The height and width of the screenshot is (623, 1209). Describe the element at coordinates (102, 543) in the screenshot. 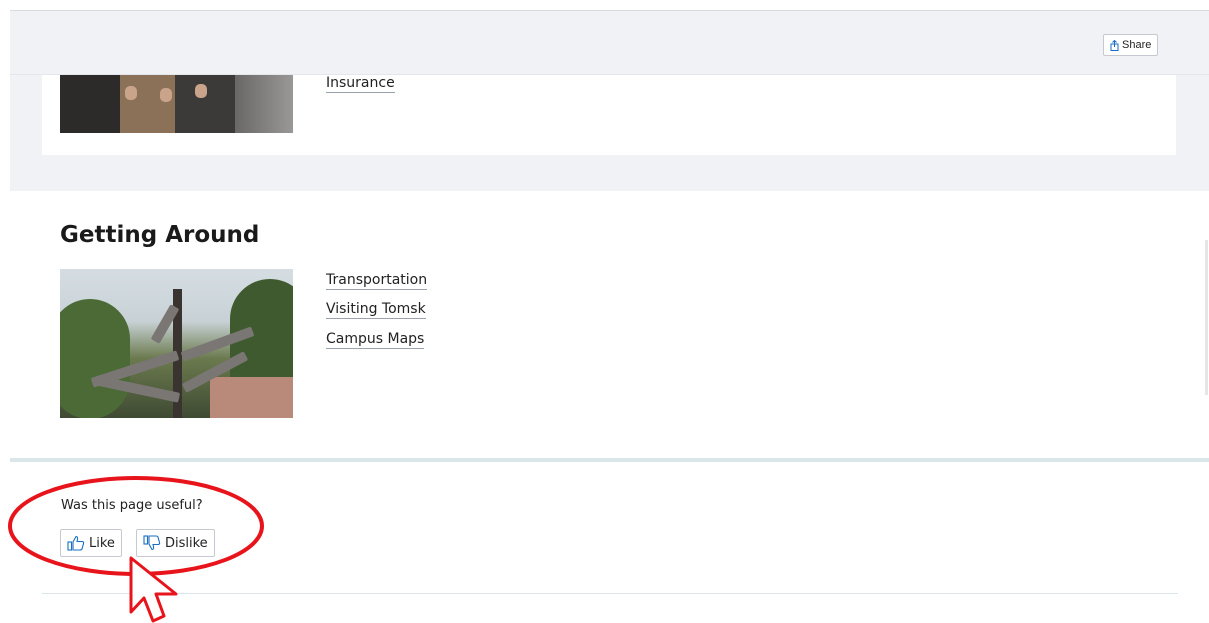

I see `like-label: Like` at that location.